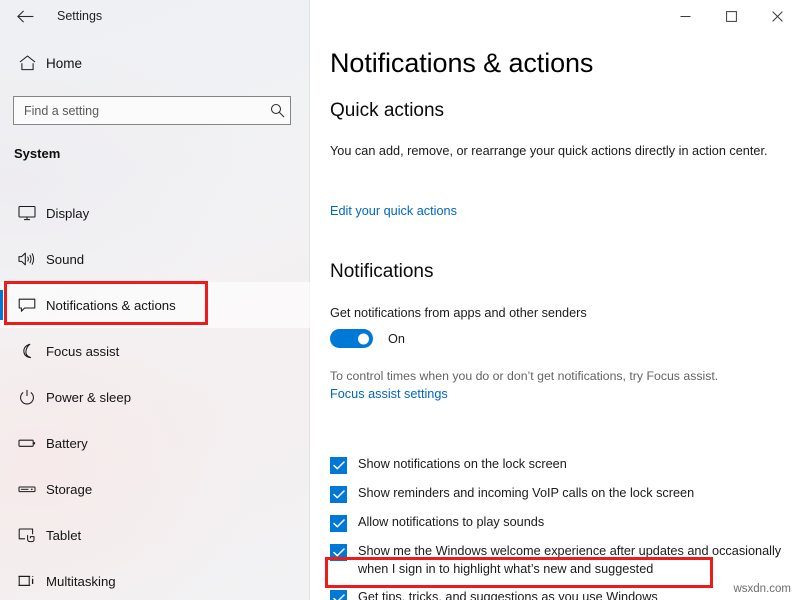 The width and height of the screenshot is (800, 600). Describe the element at coordinates (27, 397) in the screenshot. I see `power-icon` at that location.